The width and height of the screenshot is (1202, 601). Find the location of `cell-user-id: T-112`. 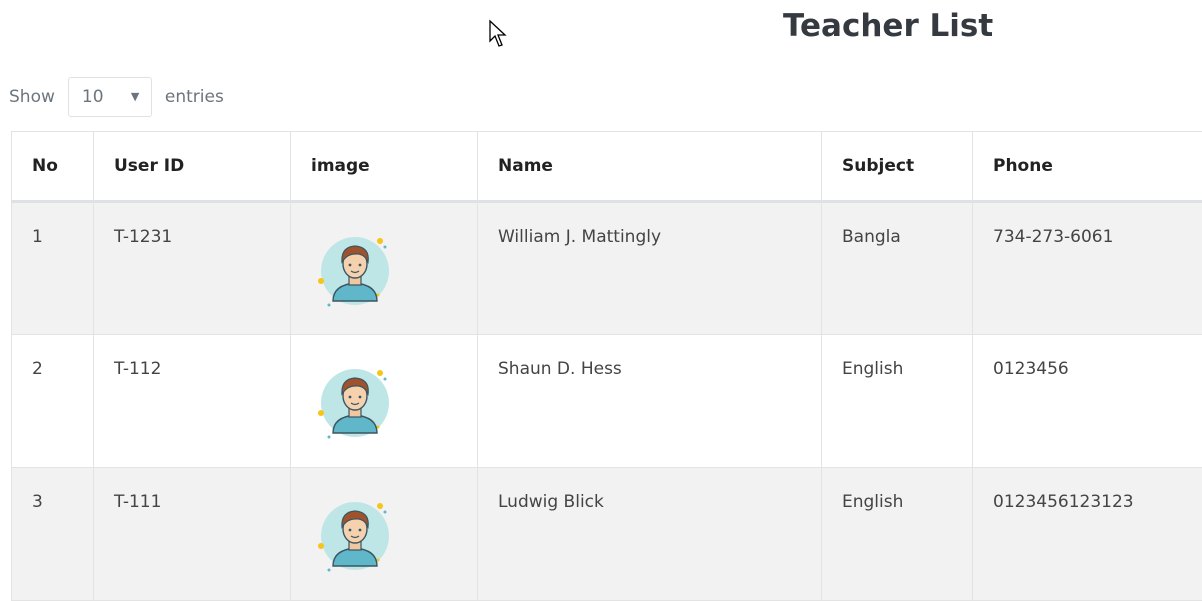

cell-user-id: T-112 is located at coordinates (192, 401).